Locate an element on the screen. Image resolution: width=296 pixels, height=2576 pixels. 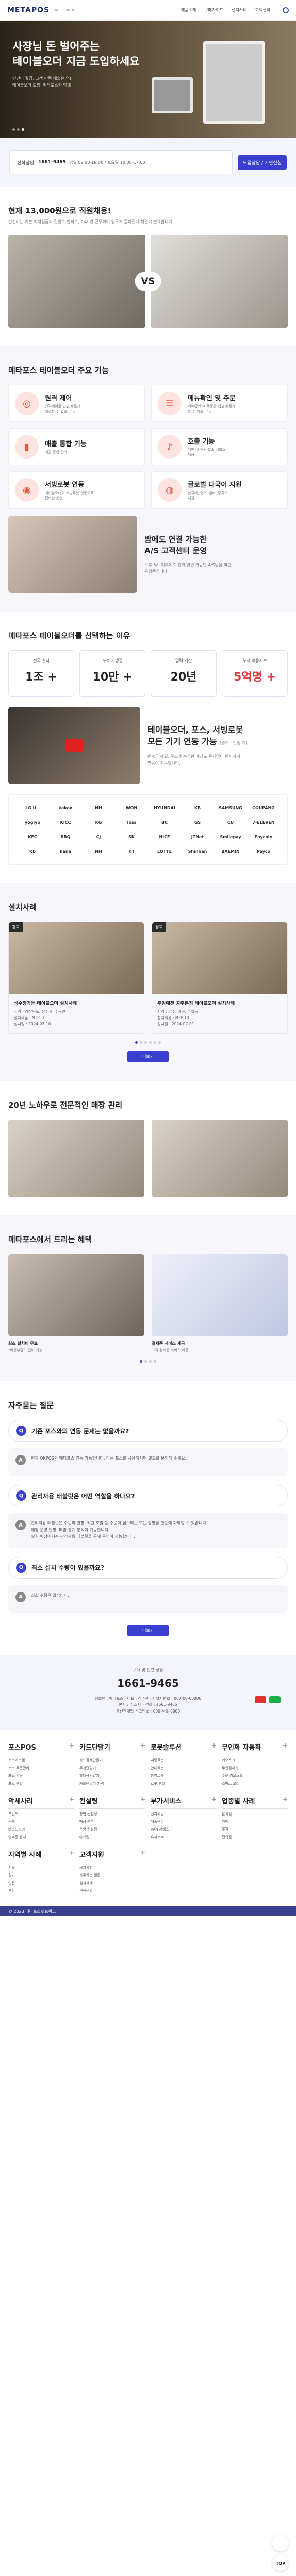
sitemap-heading: 고객지원 + is located at coordinates (112, 1855).